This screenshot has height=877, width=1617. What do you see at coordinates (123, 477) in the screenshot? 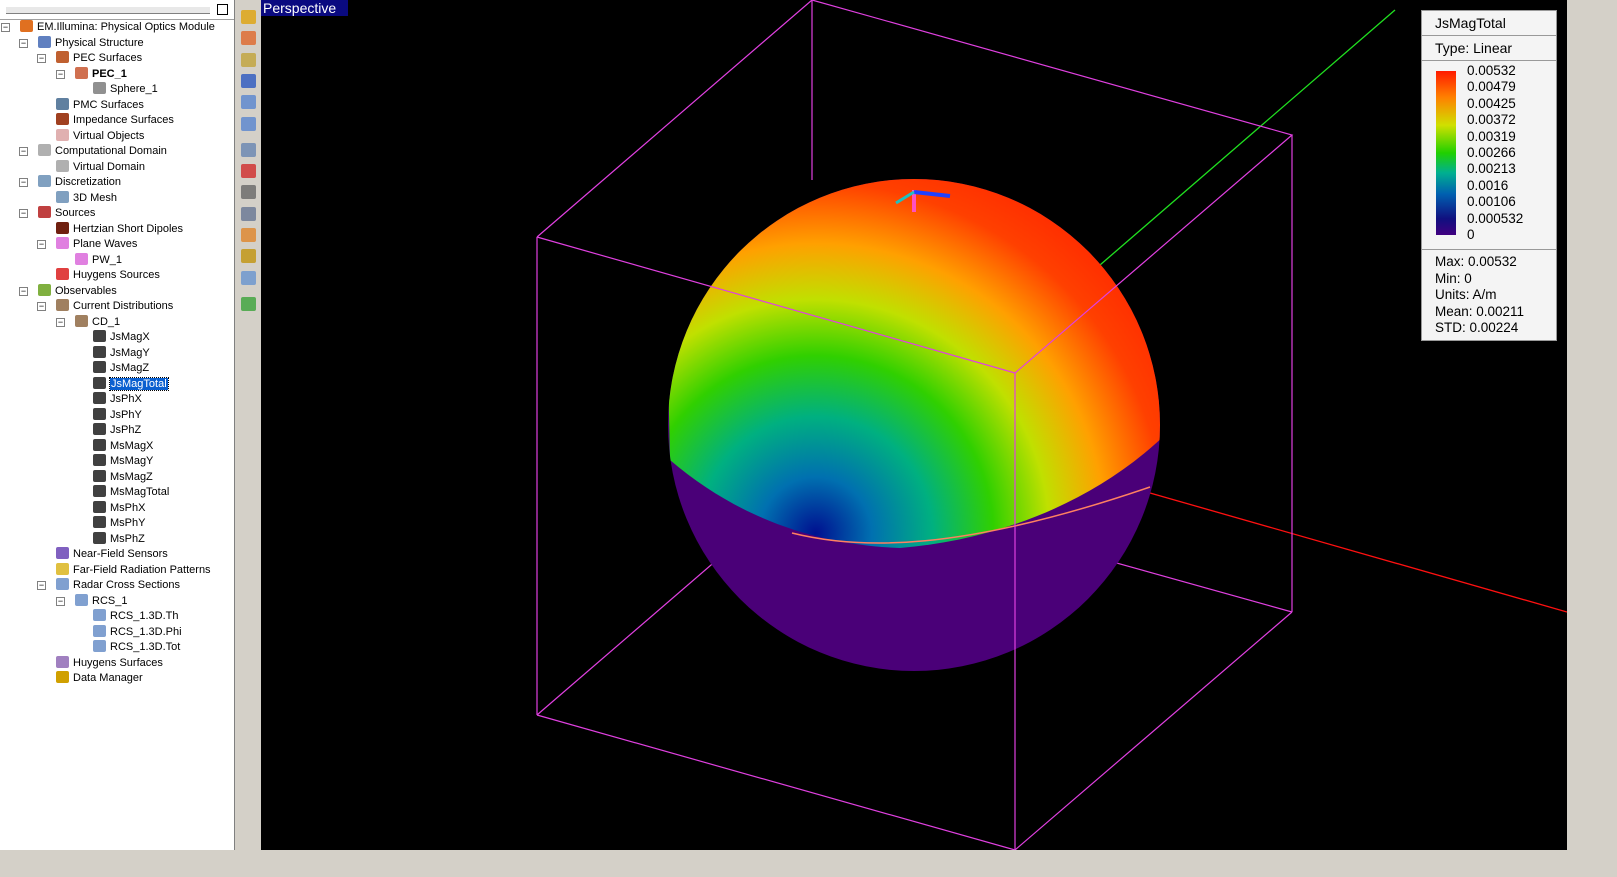
I see `tree-item: MsMagZ` at bounding box center [123, 477].